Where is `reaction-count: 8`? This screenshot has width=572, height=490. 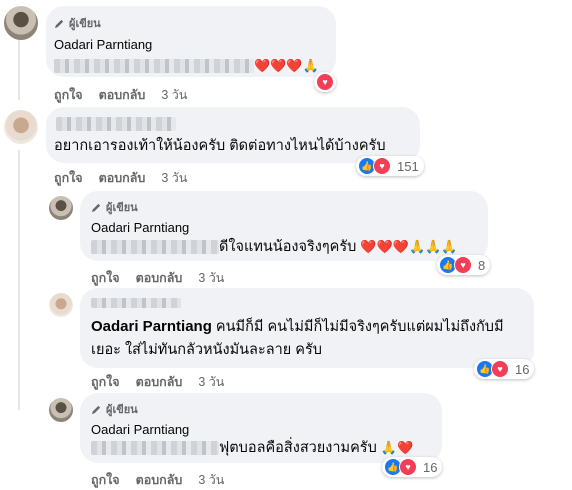
reaction-count: 8 is located at coordinates (482, 265).